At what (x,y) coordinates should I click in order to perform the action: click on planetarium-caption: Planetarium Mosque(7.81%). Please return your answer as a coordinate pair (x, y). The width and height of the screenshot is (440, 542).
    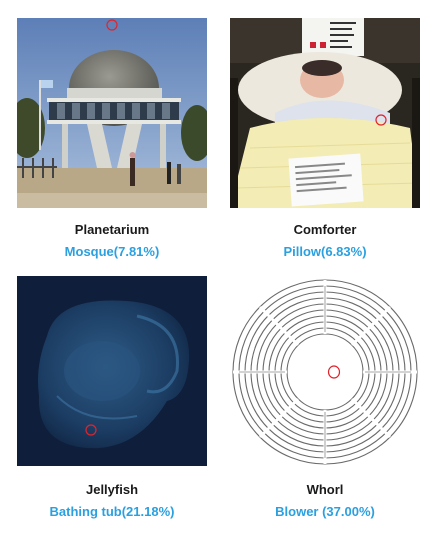
    Looking at the image, I should click on (112, 240).